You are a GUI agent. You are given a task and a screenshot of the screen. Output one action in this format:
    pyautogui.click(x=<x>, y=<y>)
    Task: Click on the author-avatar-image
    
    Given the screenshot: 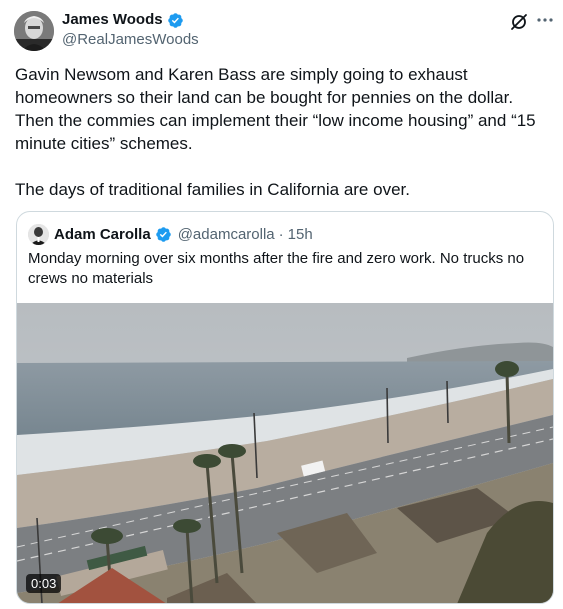 What is the action you would take?
    pyautogui.click(x=34, y=31)
    